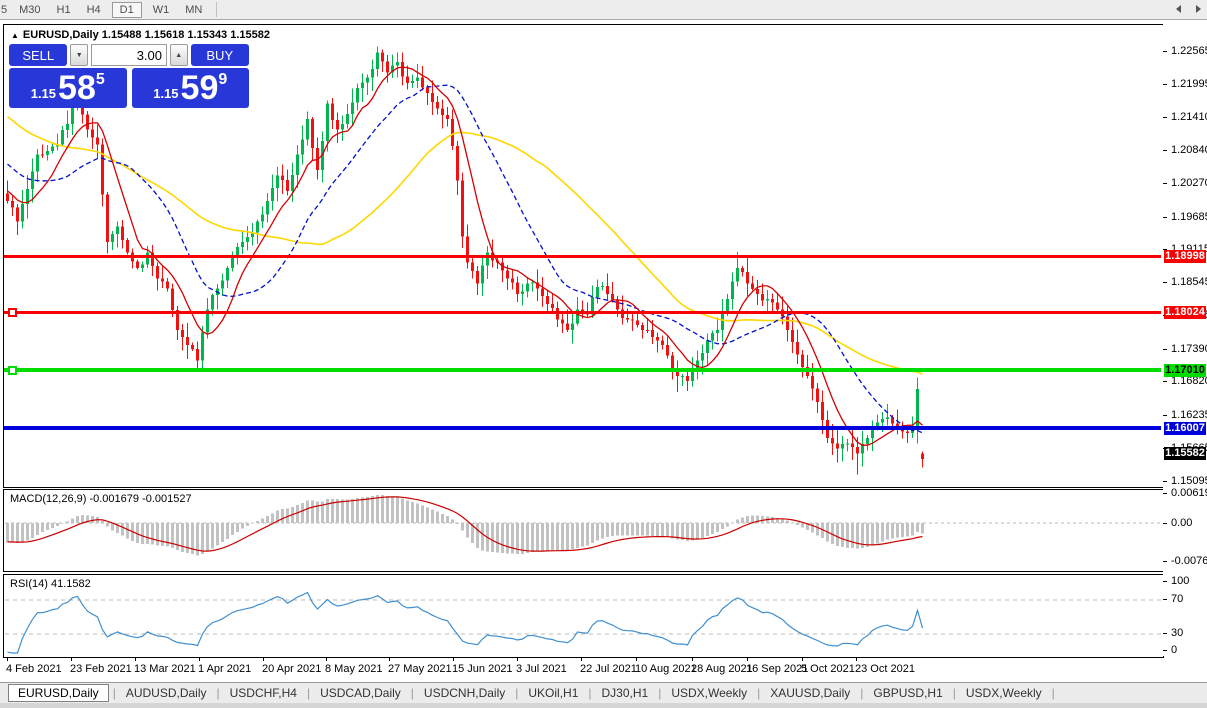 The height and width of the screenshot is (708, 1207). Describe the element at coordinates (464, 693) in the screenshot. I see `tab-usdcnh-daily: USDCNH,Daily` at that location.